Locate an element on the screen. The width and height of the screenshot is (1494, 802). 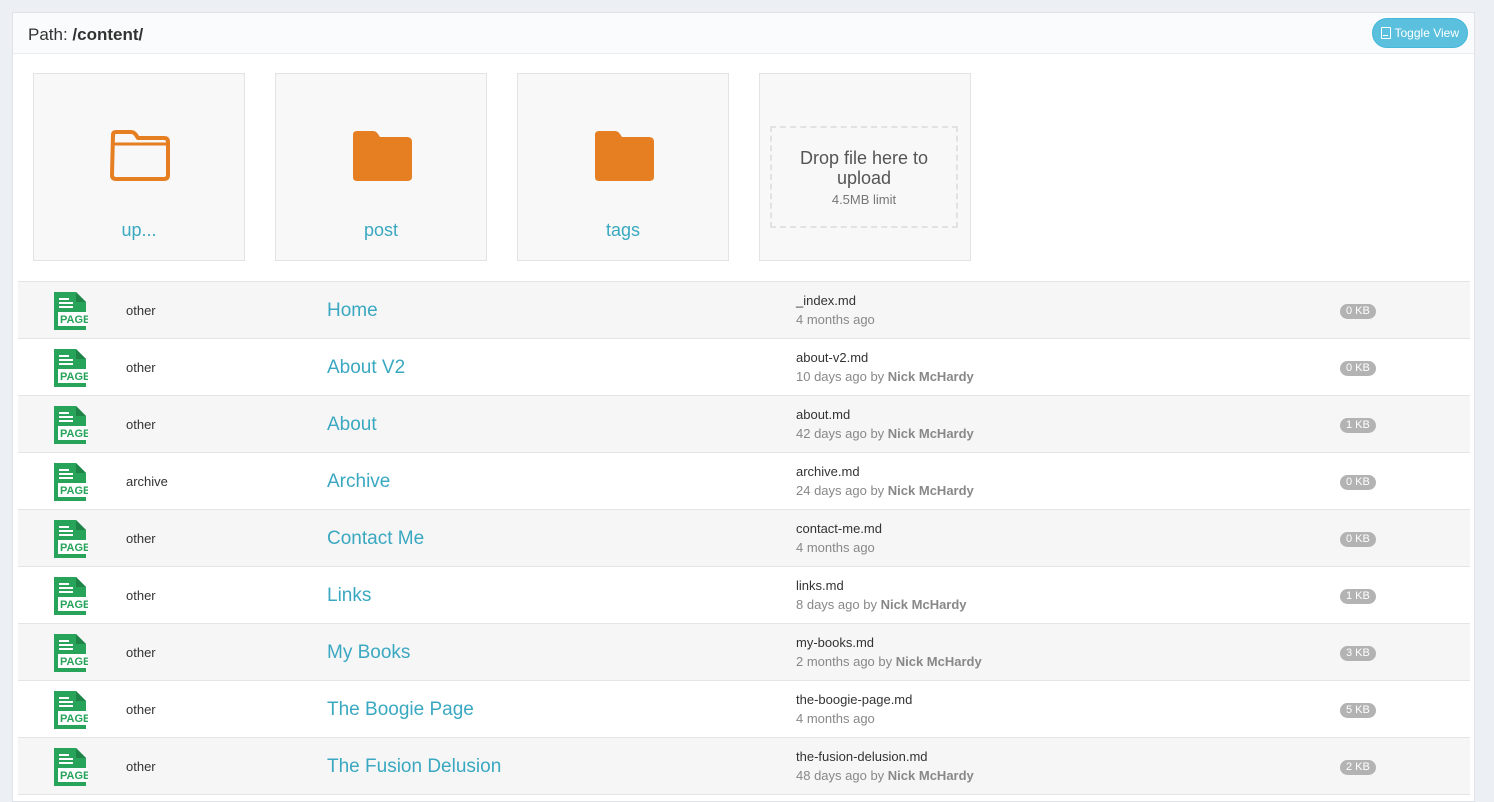
file-name: links.md is located at coordinates (820, 585).